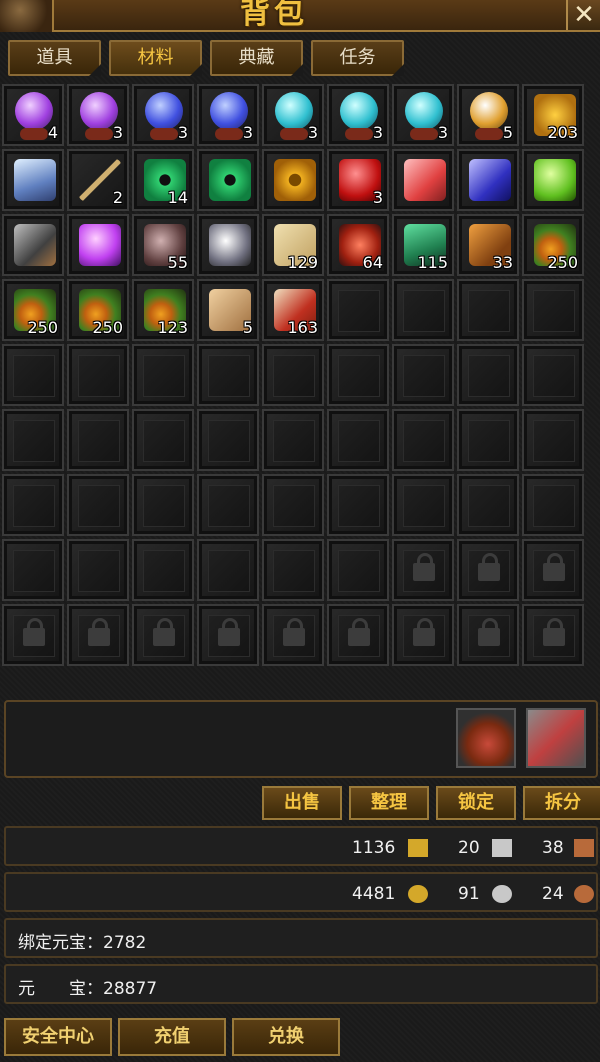 This screenshot has width=600, height=1062. Describe the element at coordinates (42, 327) in the screenshot. I see `item-count: 250` at that location.